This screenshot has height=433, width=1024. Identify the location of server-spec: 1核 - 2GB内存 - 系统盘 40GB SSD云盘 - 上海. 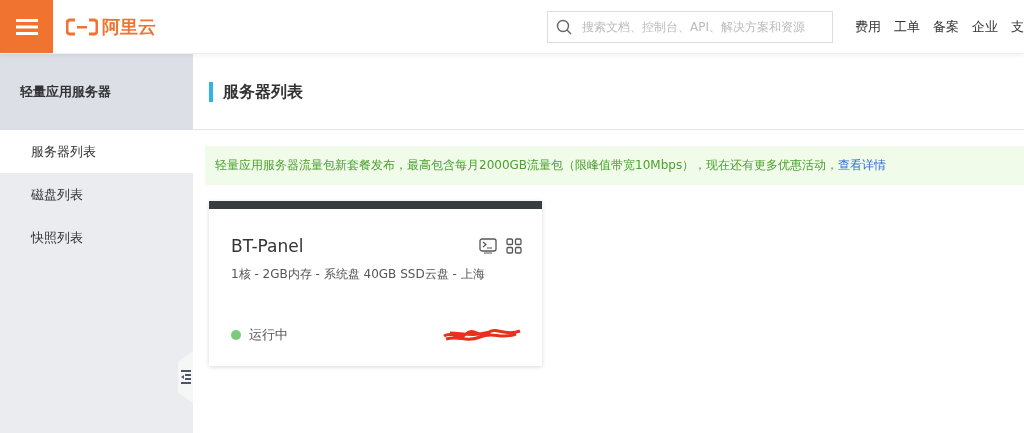
(358, 274).